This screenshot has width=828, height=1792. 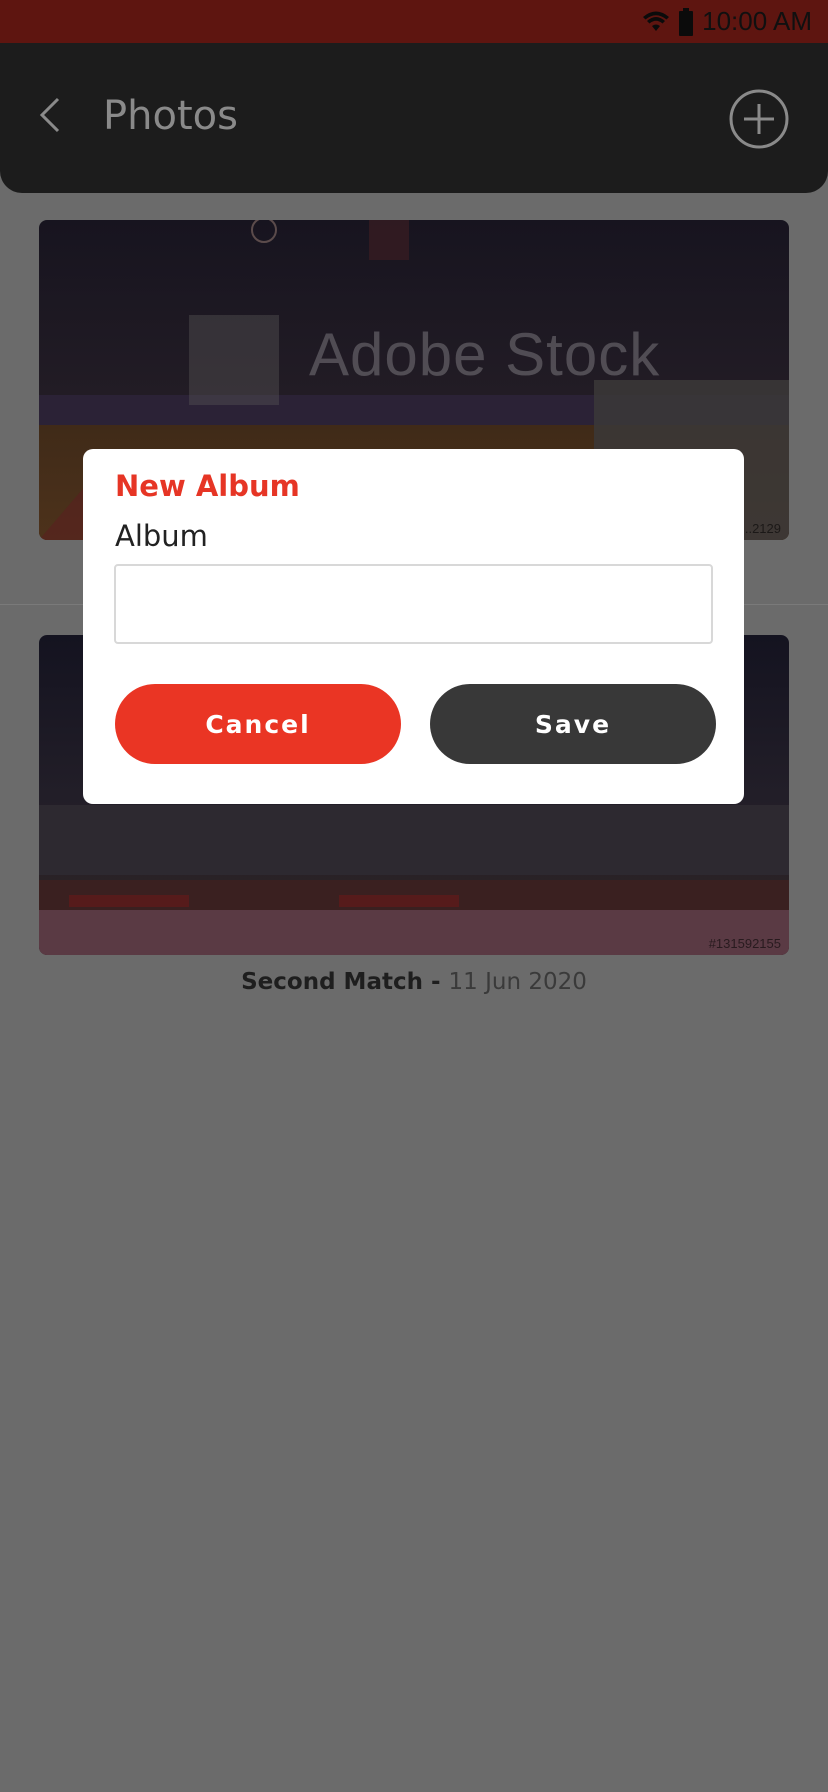 What do you see at coordinates (485, 354) in the screenshot?
I see `watermark-text: Adobe Stock` at bounding box center [485, 354].